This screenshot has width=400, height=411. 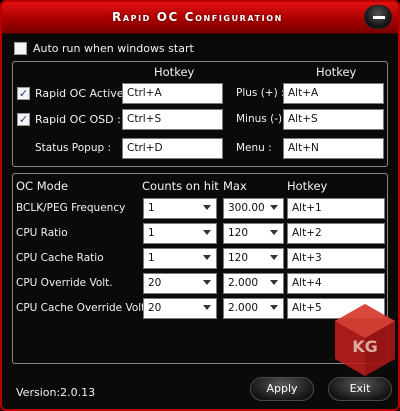 I want to click on rapid-oc-active-option: ✓ Rapid OC Active :, so click(x=74, y=93).